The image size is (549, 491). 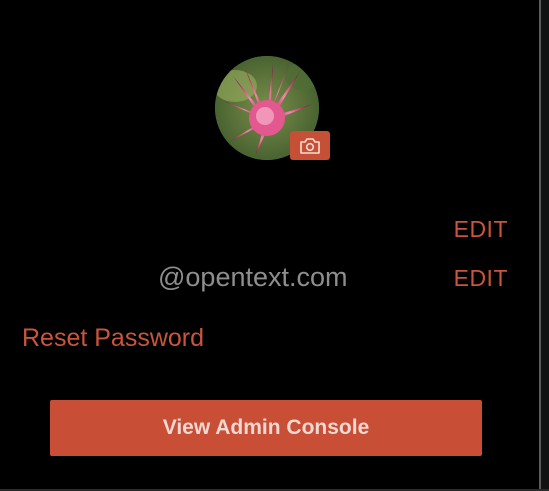 I want to click on avatar-container, so click(x=274, y=110).